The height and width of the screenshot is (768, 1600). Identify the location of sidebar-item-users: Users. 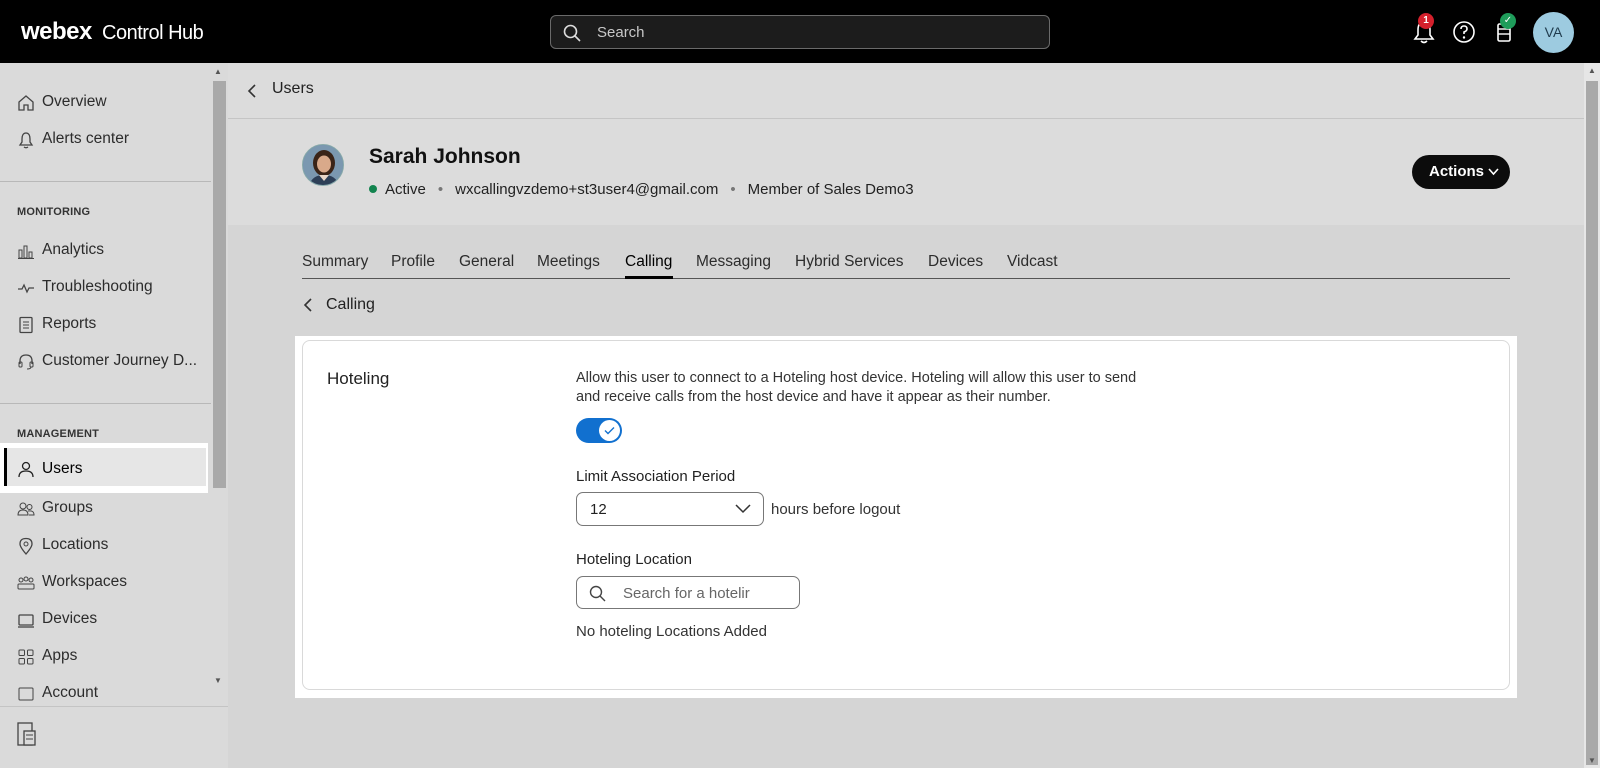
(104, 468).